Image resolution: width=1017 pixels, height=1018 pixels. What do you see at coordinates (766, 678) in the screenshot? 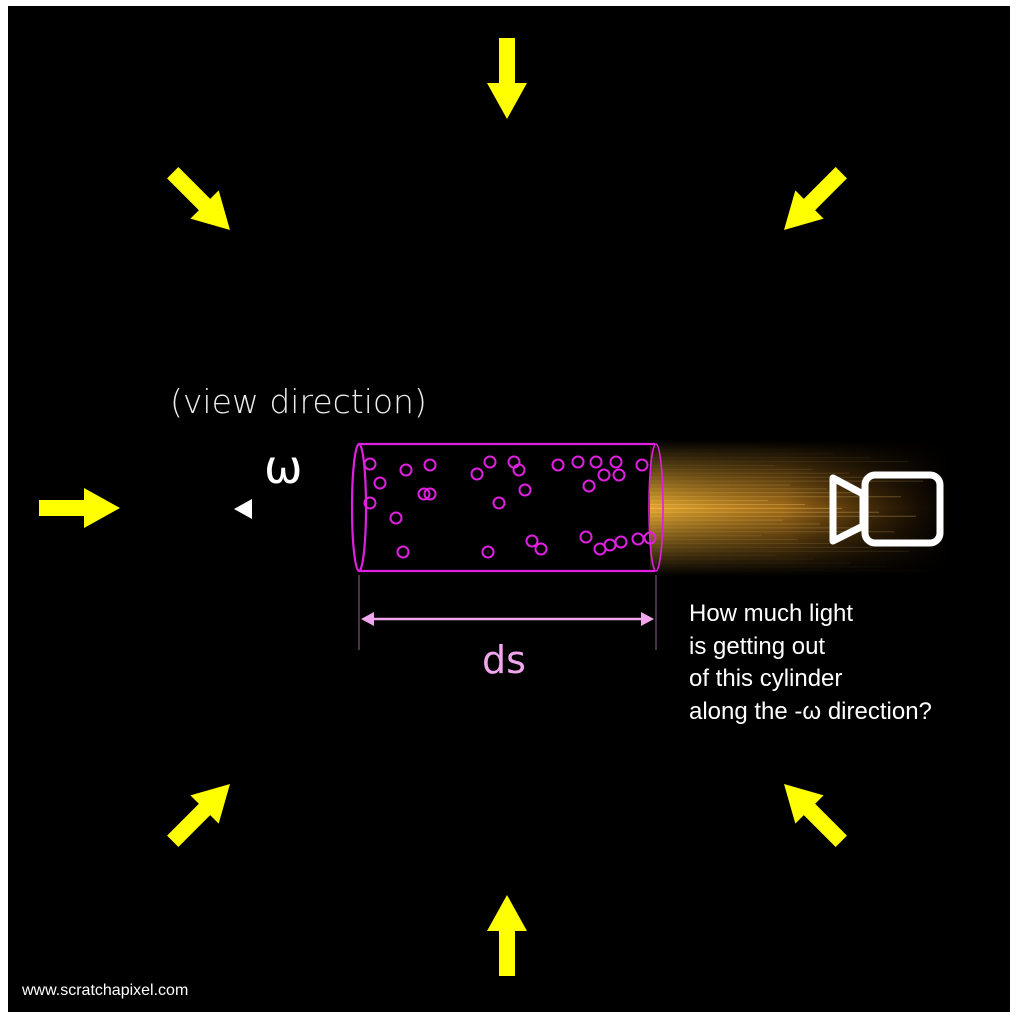
I see `question-line-3: of this cylinder` at bounding box center [766, 678].